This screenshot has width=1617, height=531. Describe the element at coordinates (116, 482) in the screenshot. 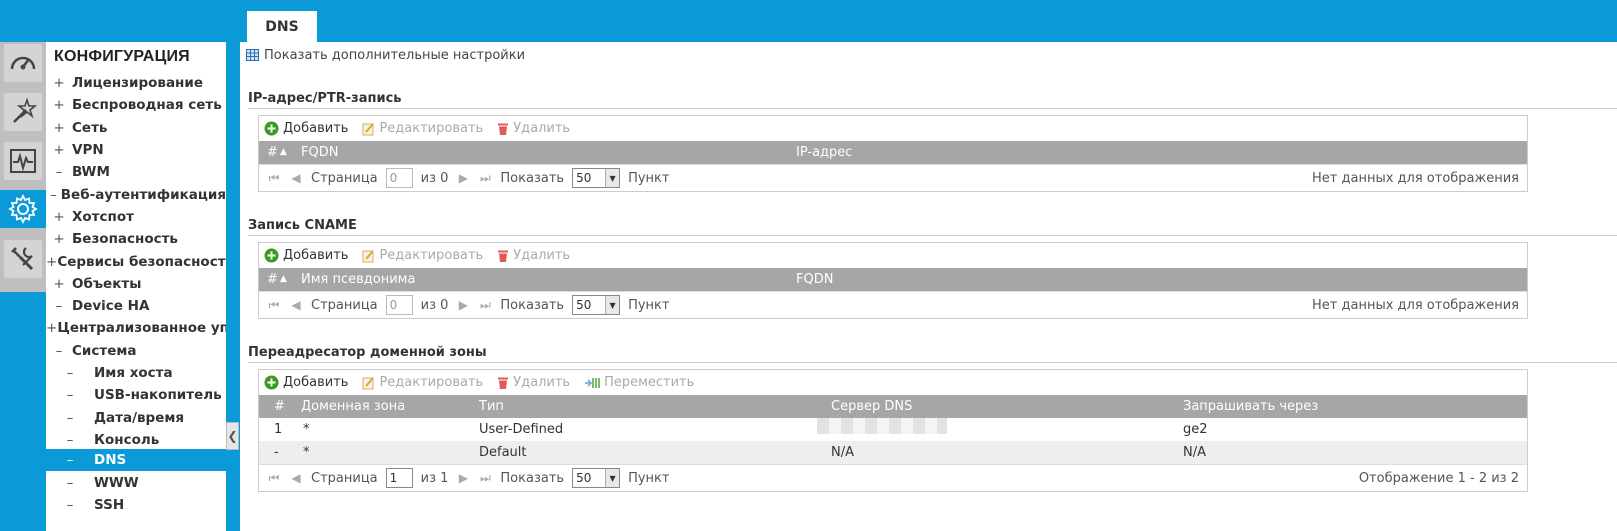

I see `sidebar-item-label: WWW` at that location.